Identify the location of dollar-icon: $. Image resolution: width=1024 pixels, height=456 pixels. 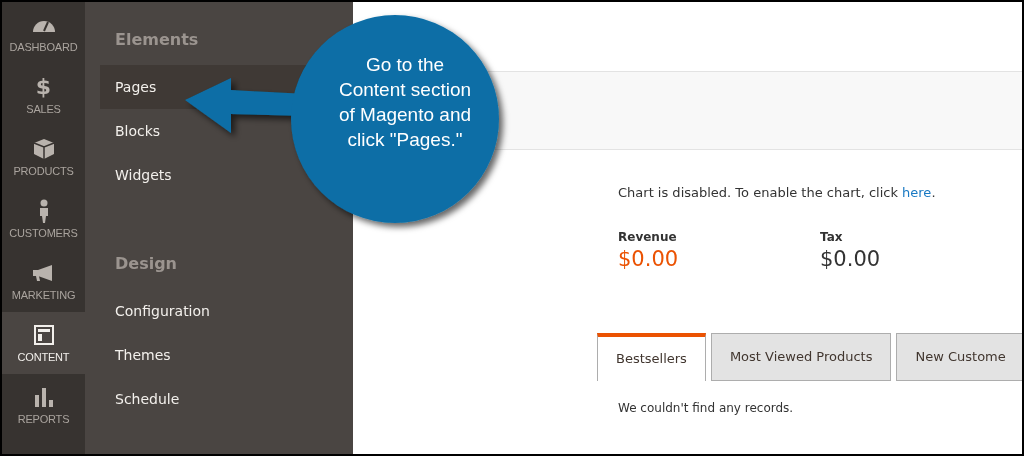
(43, 87).